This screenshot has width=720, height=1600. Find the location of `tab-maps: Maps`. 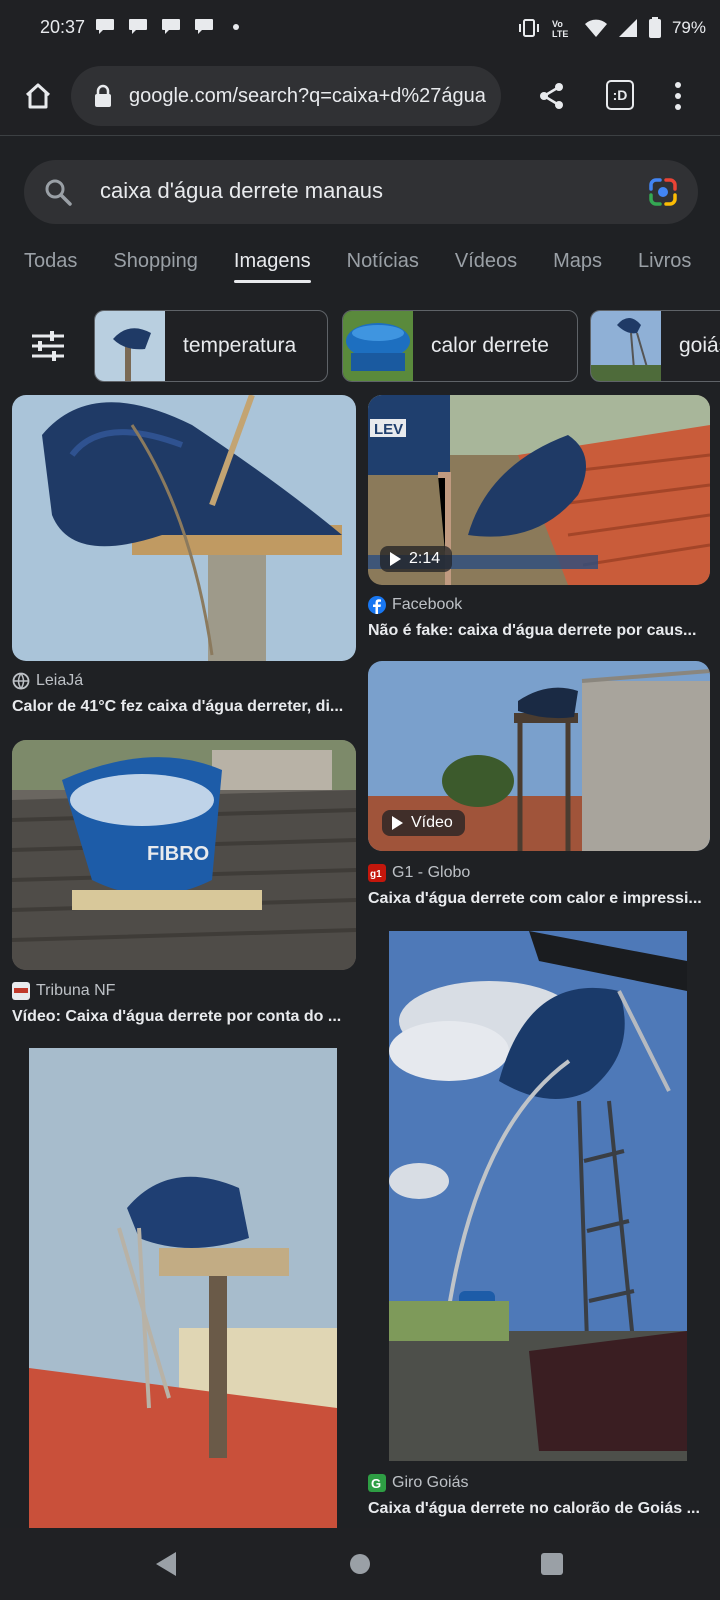

tab-maps: Maps is located at coordinates (577, 264).